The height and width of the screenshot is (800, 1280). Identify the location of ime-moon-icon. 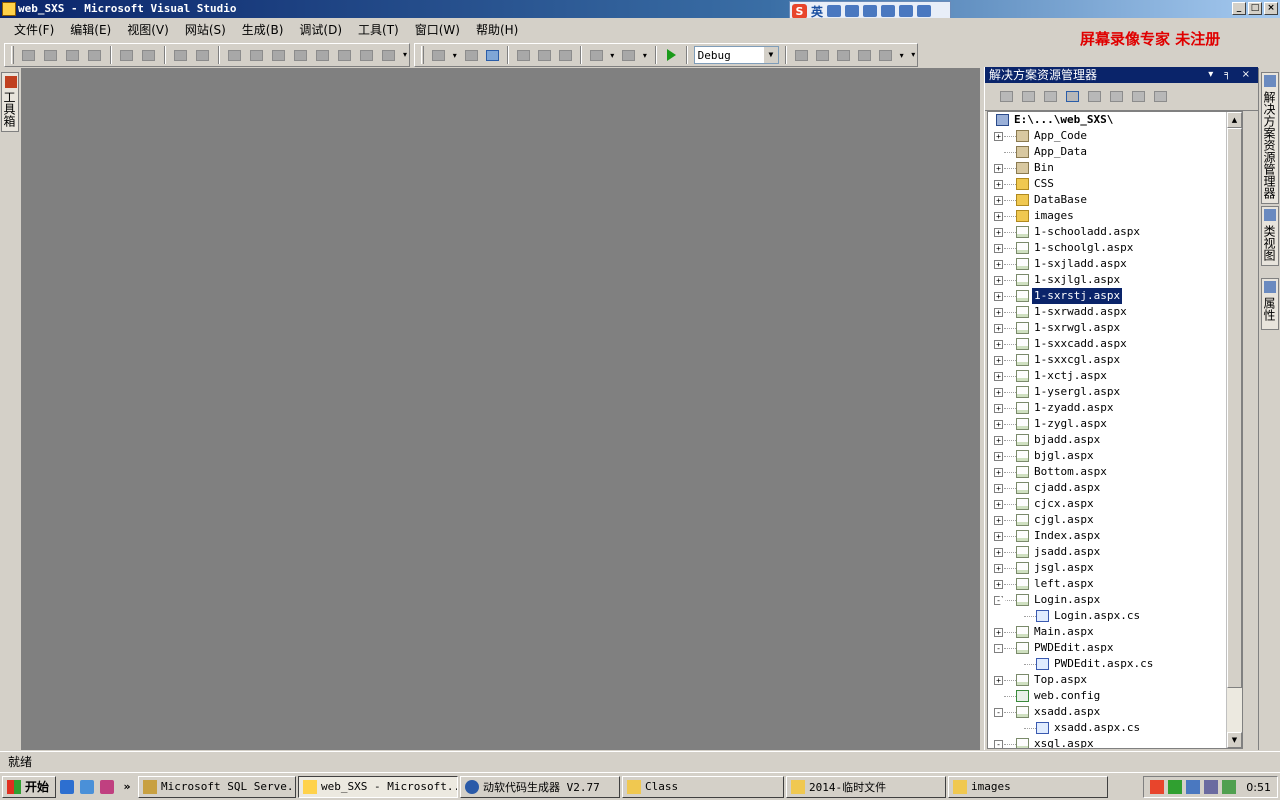
(834, 11).